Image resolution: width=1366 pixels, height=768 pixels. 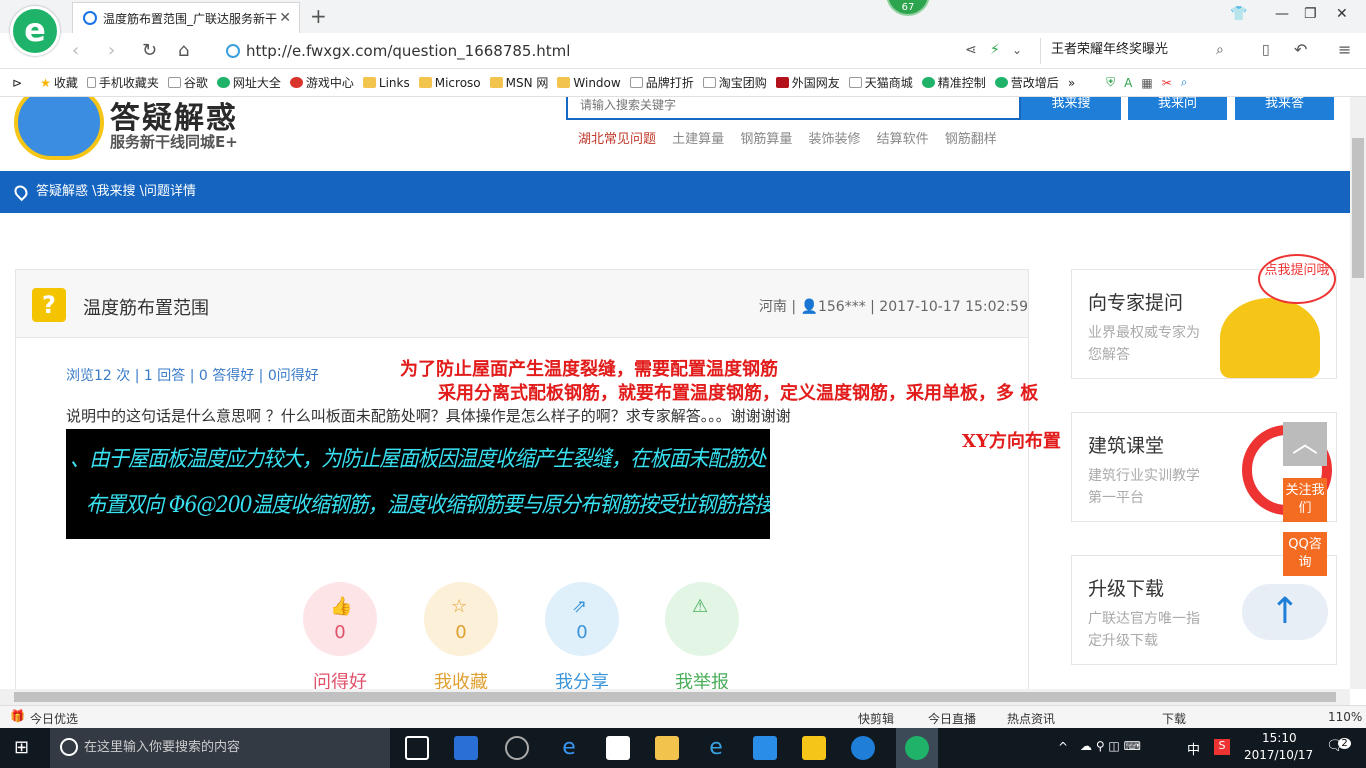 What do you see at coordinates (1305, 444) in the screenshot?
I see `back-to-top-button: ︿` at bounding box center [1305, 444].